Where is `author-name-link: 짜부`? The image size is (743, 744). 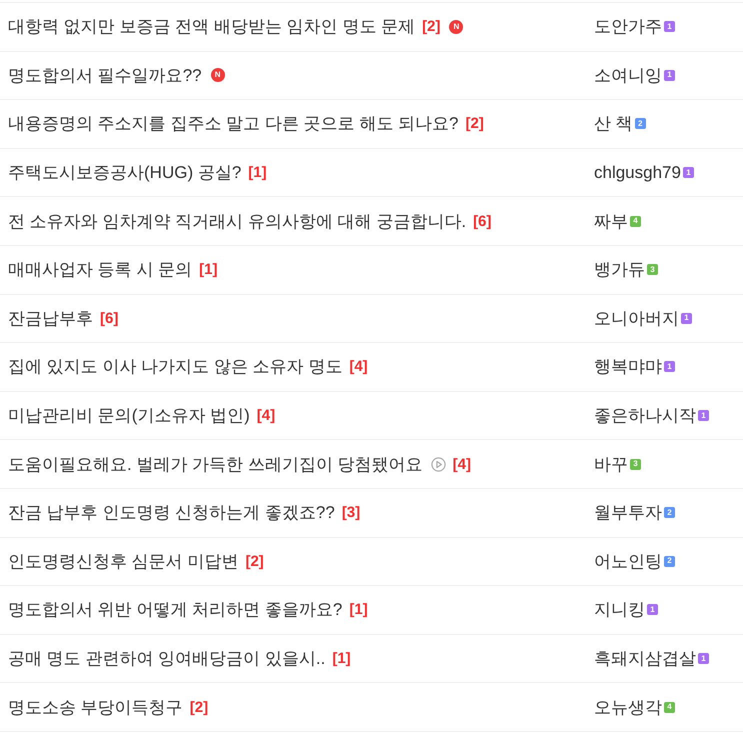
author-name-link: 짜부 is located at coordinates (611, 221).